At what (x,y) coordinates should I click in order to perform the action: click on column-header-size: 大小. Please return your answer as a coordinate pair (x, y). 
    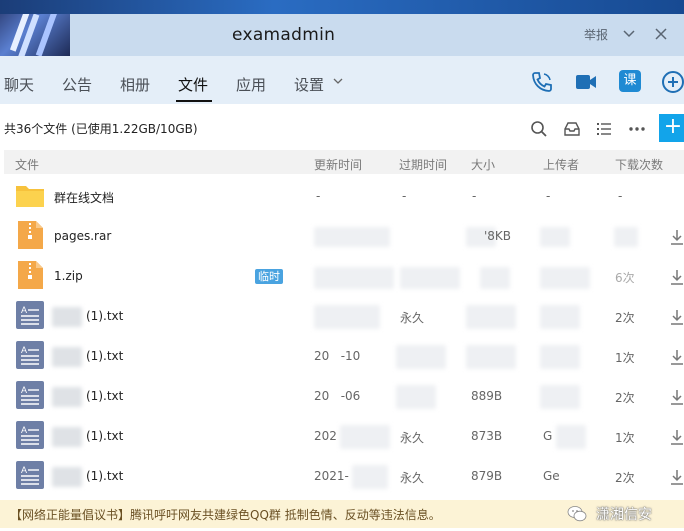
    Looking at the image, I should click on (483, 164).